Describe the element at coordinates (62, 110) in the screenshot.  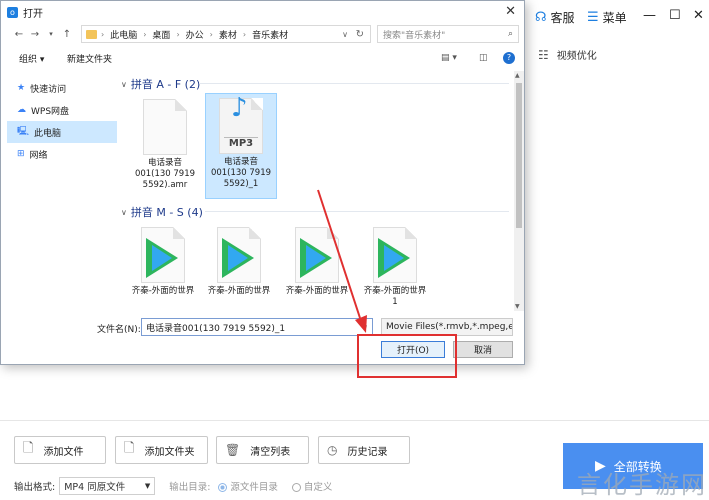
I see `nav-item-wps-cloud: ☁ WPS网盘` at that location.